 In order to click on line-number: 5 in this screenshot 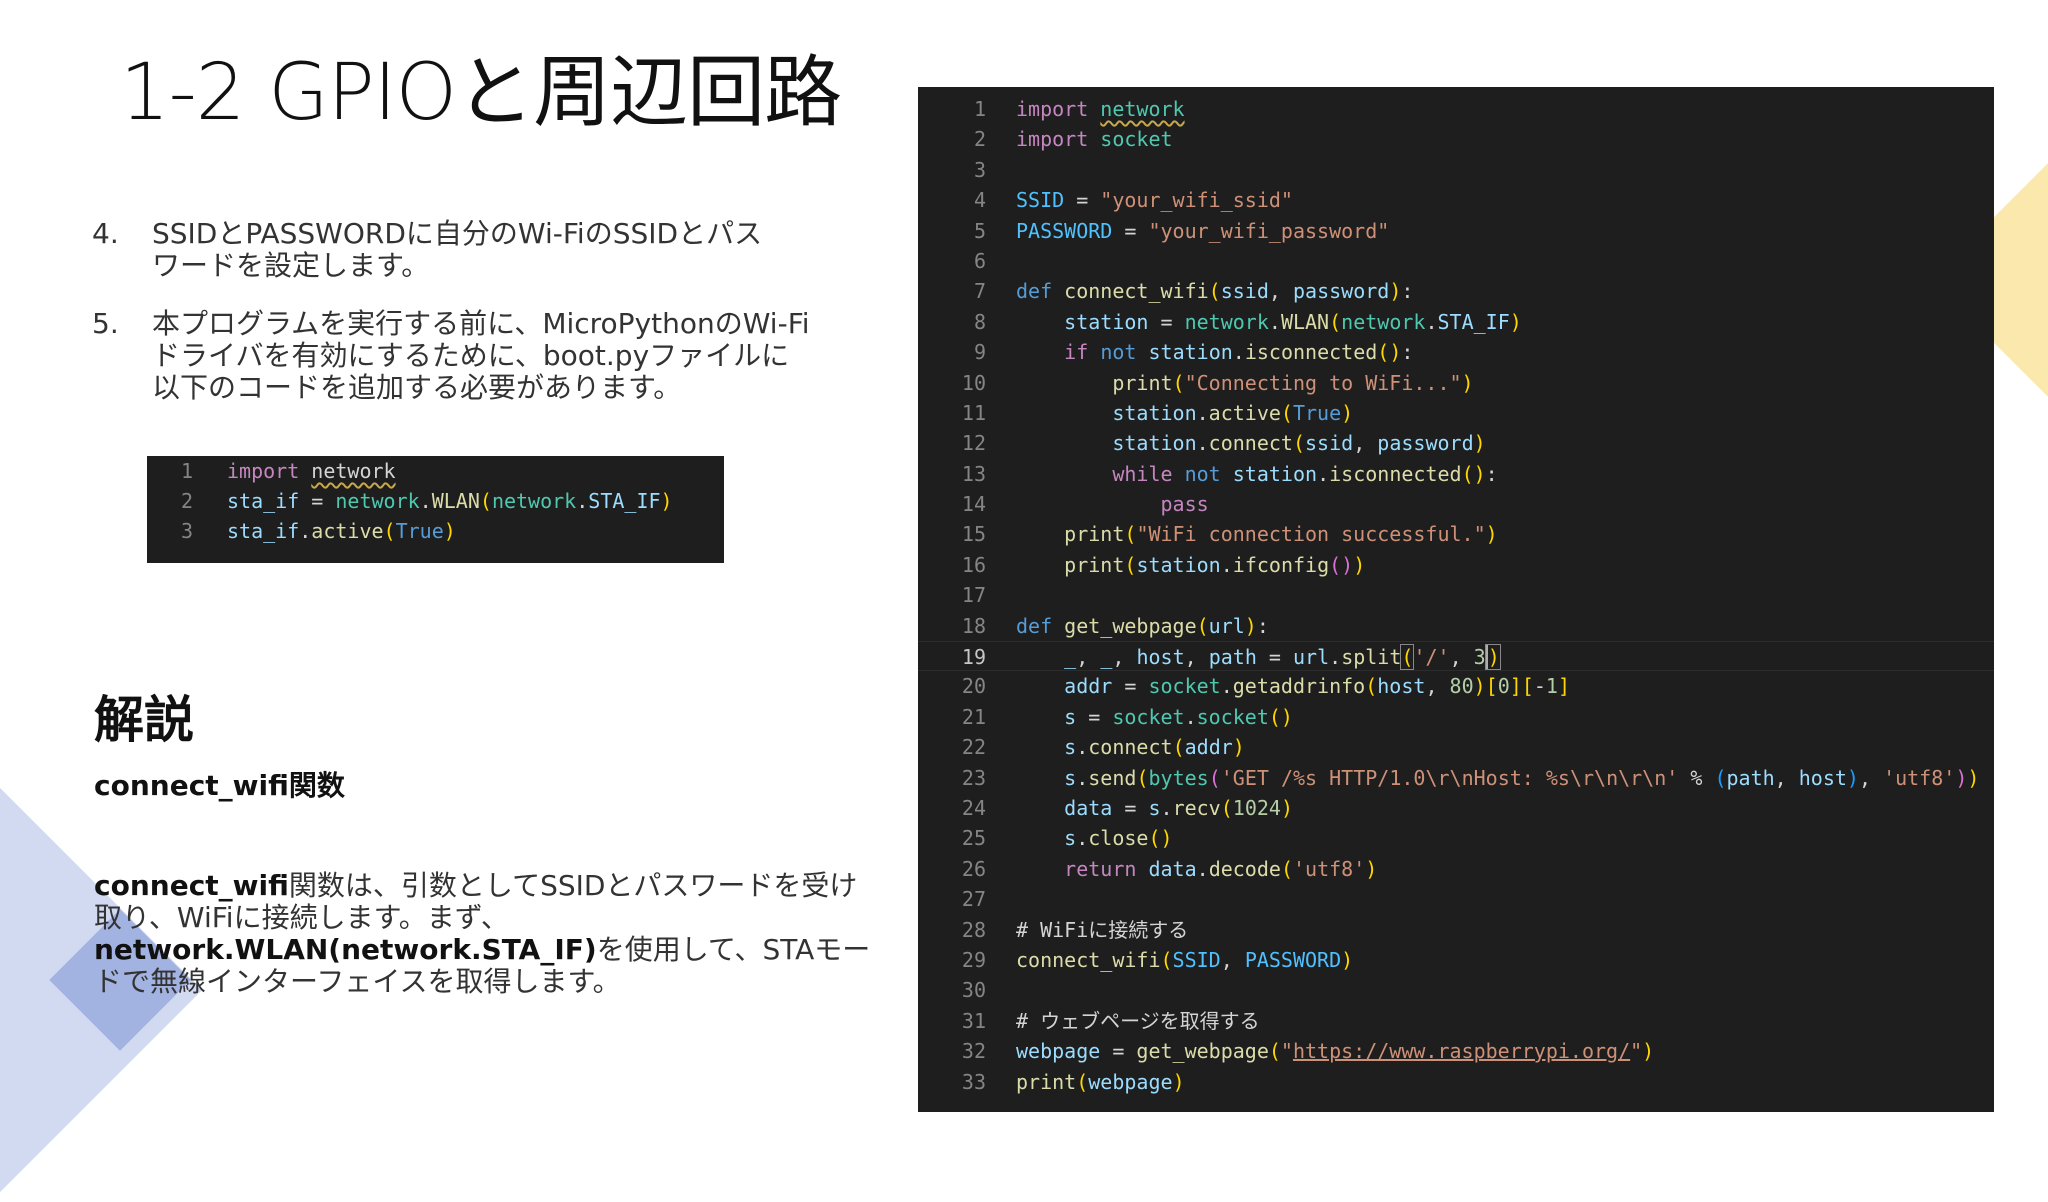, I will do `click(979, 230)`.